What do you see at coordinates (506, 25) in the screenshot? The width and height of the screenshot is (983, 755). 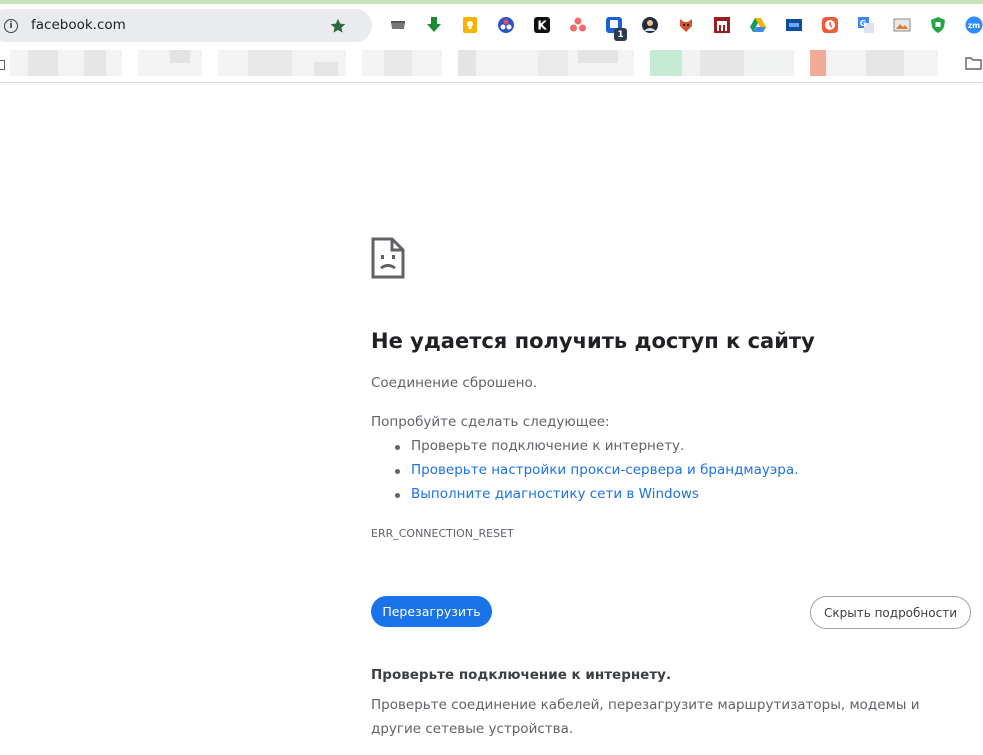 I see `circles-icon` at bounding box center [506, 25].